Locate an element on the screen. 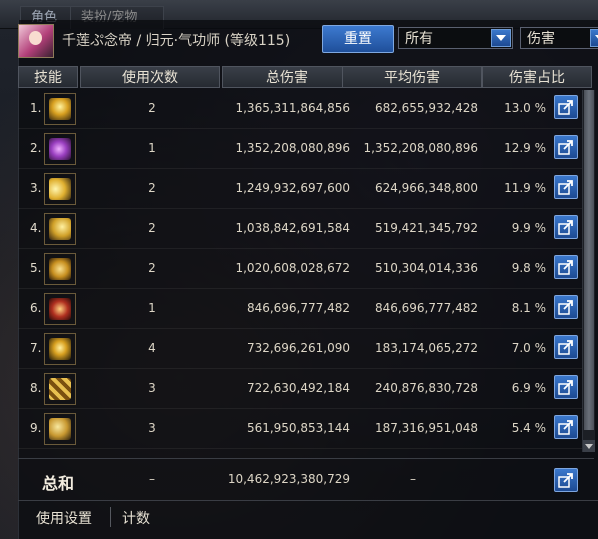 The width and height of the screenshot is (598, 539). column-header-damage-share: 伤害占比 is located at coordinates (537, 77).